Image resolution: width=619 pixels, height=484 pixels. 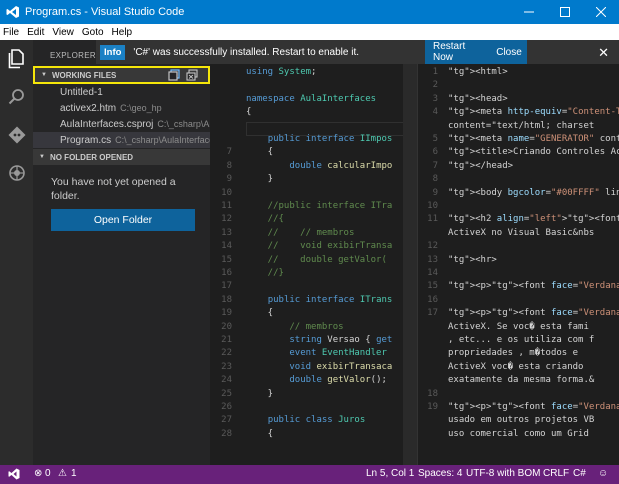 I want to click on code-line: content="text/html; charset, so click(x=506, y=127).